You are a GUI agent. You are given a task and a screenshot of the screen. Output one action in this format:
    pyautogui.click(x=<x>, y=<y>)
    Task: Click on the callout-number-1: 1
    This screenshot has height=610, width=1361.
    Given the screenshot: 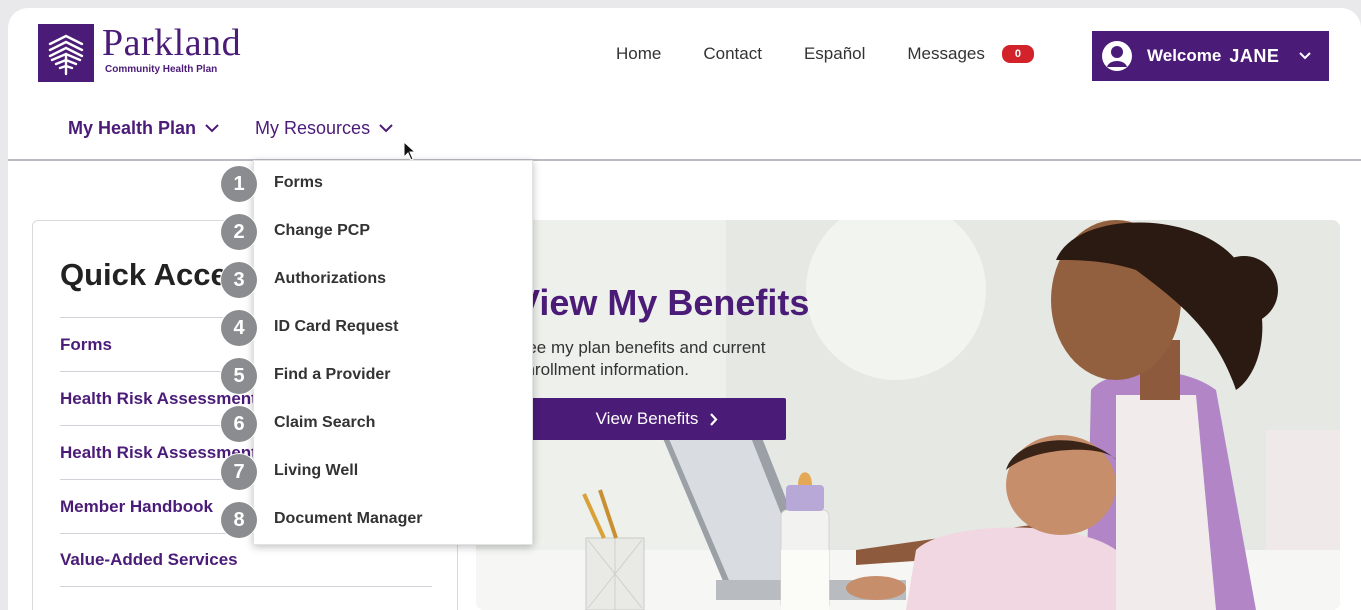 What is the action you would take?
    pyautogui.click(x=239, y=184)
    